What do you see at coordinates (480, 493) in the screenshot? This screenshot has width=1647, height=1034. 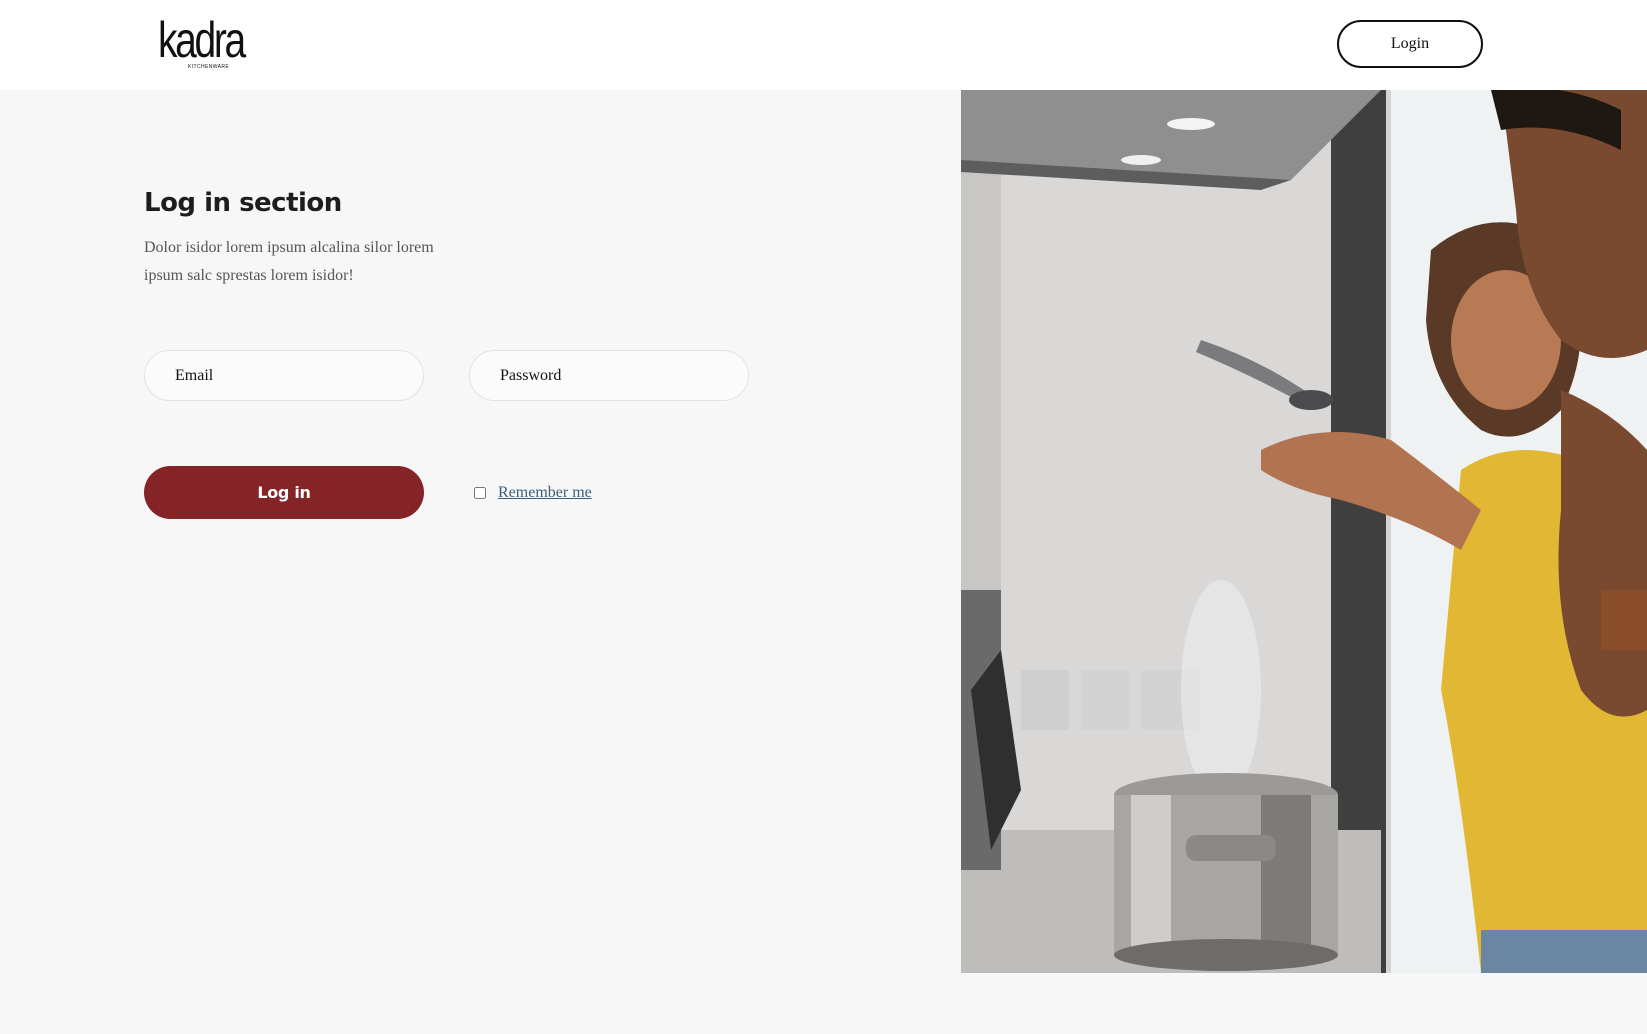 I see `remember-me-checkbox` at bounding box center [480, 493].